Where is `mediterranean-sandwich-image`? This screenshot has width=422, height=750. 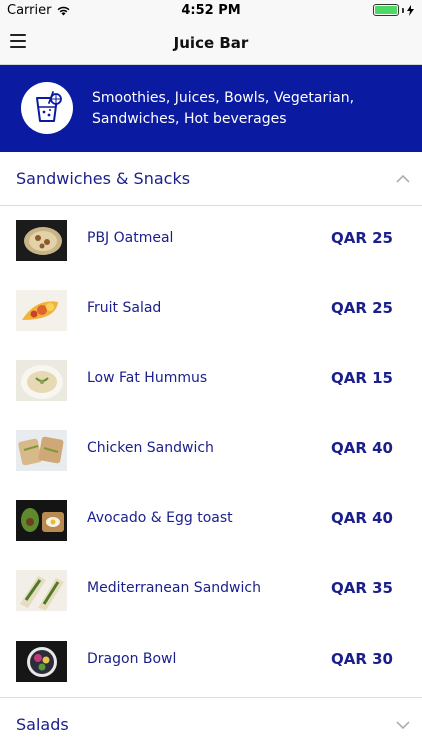
mediterranean-sandwich-image is located at coordinates (41, 590).